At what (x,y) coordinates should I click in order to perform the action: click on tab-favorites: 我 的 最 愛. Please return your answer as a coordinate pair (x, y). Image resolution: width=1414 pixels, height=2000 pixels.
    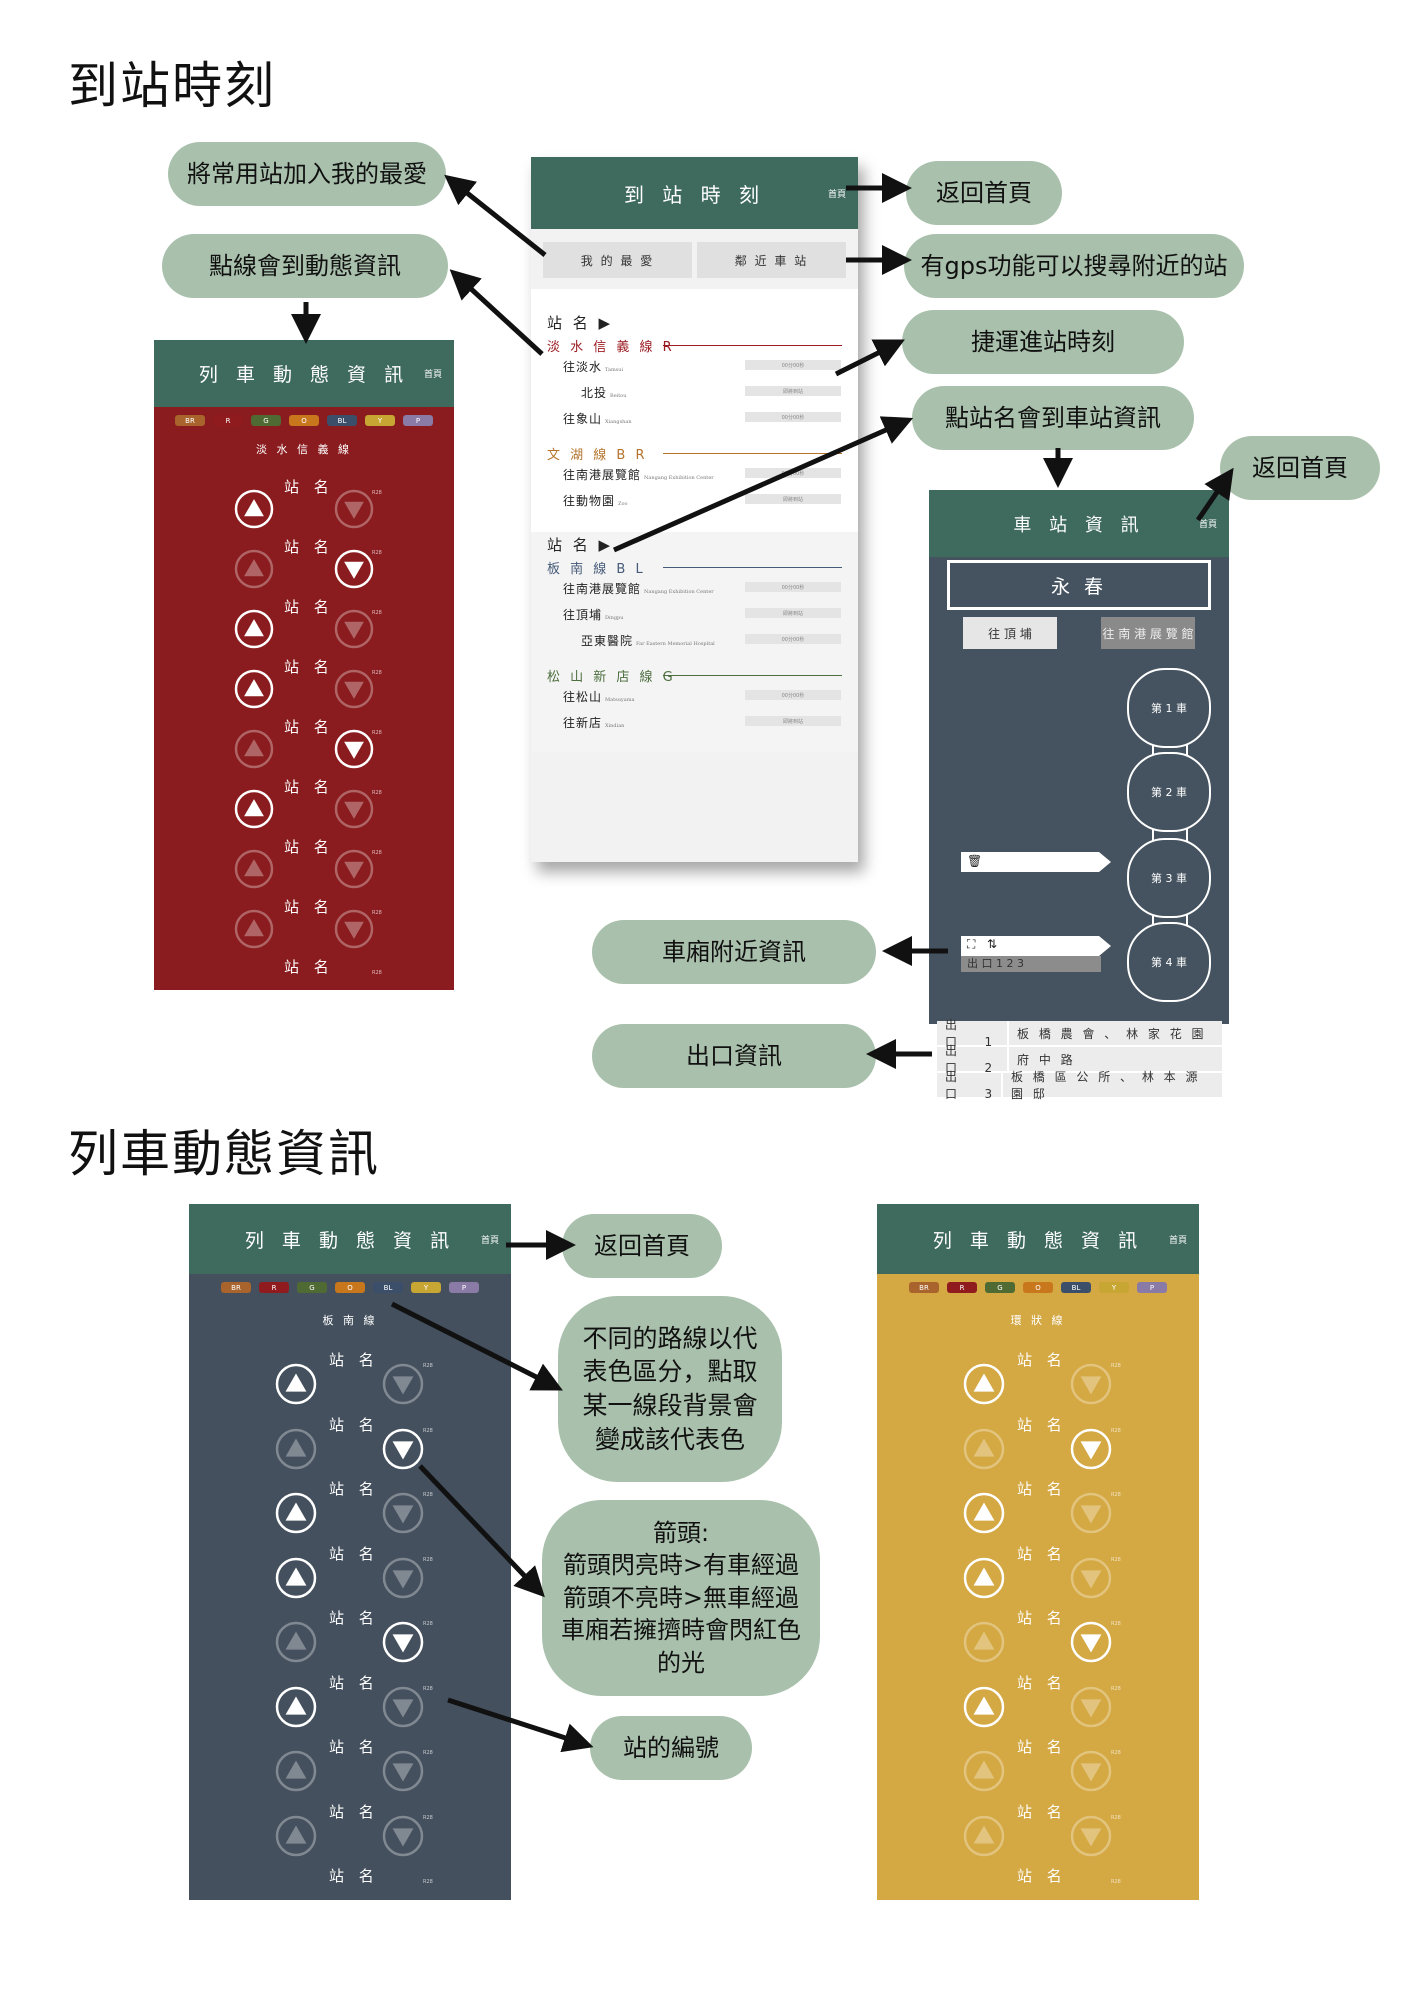
    Looking at the image, I should click on (617, 260).